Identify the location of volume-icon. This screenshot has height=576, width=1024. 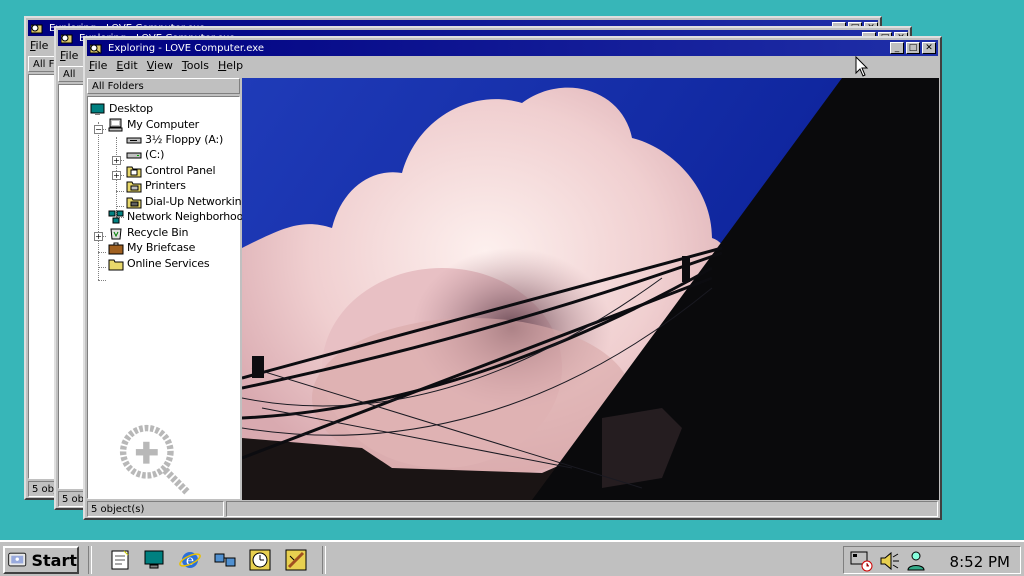
(889, 561).